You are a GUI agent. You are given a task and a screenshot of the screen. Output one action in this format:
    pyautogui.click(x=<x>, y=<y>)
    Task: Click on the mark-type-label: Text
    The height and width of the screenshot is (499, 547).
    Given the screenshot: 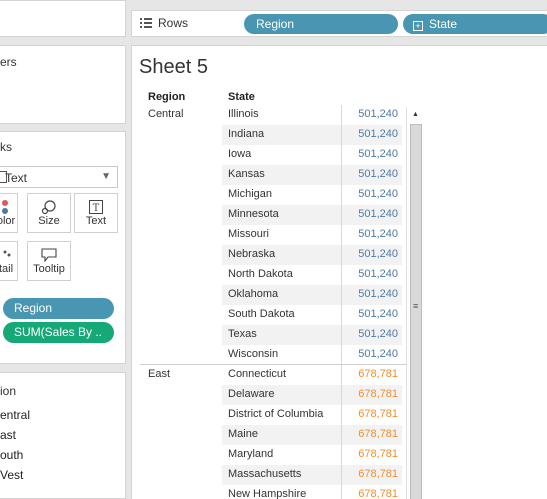 What is the action you would take?
    pyautogui.click(x=16, y=178)
    